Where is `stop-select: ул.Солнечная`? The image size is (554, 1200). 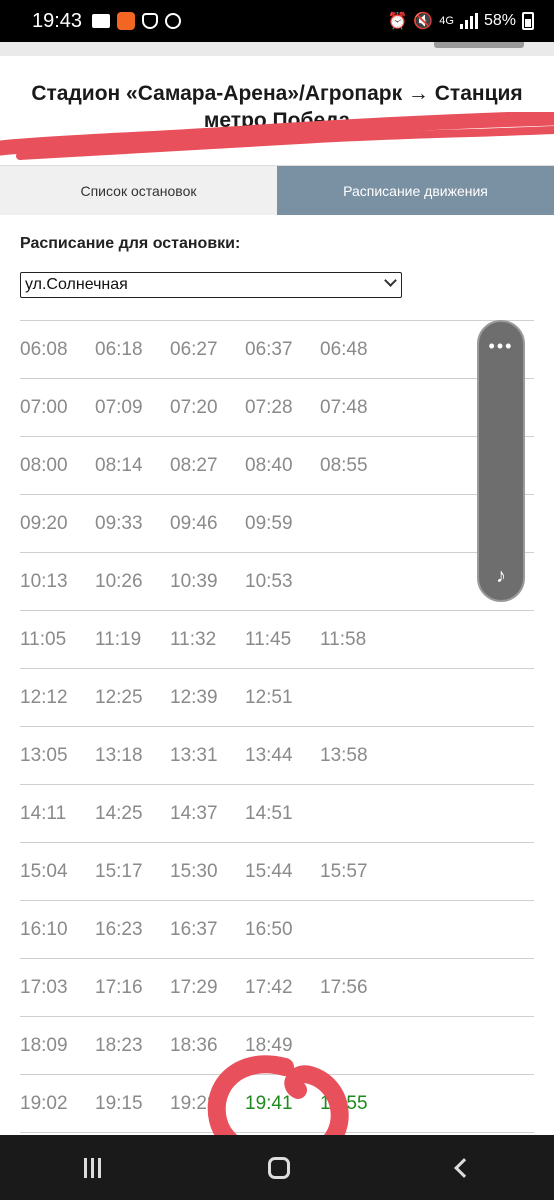 stop-select: ул.Солнечная is located at coordinates (211, 285).